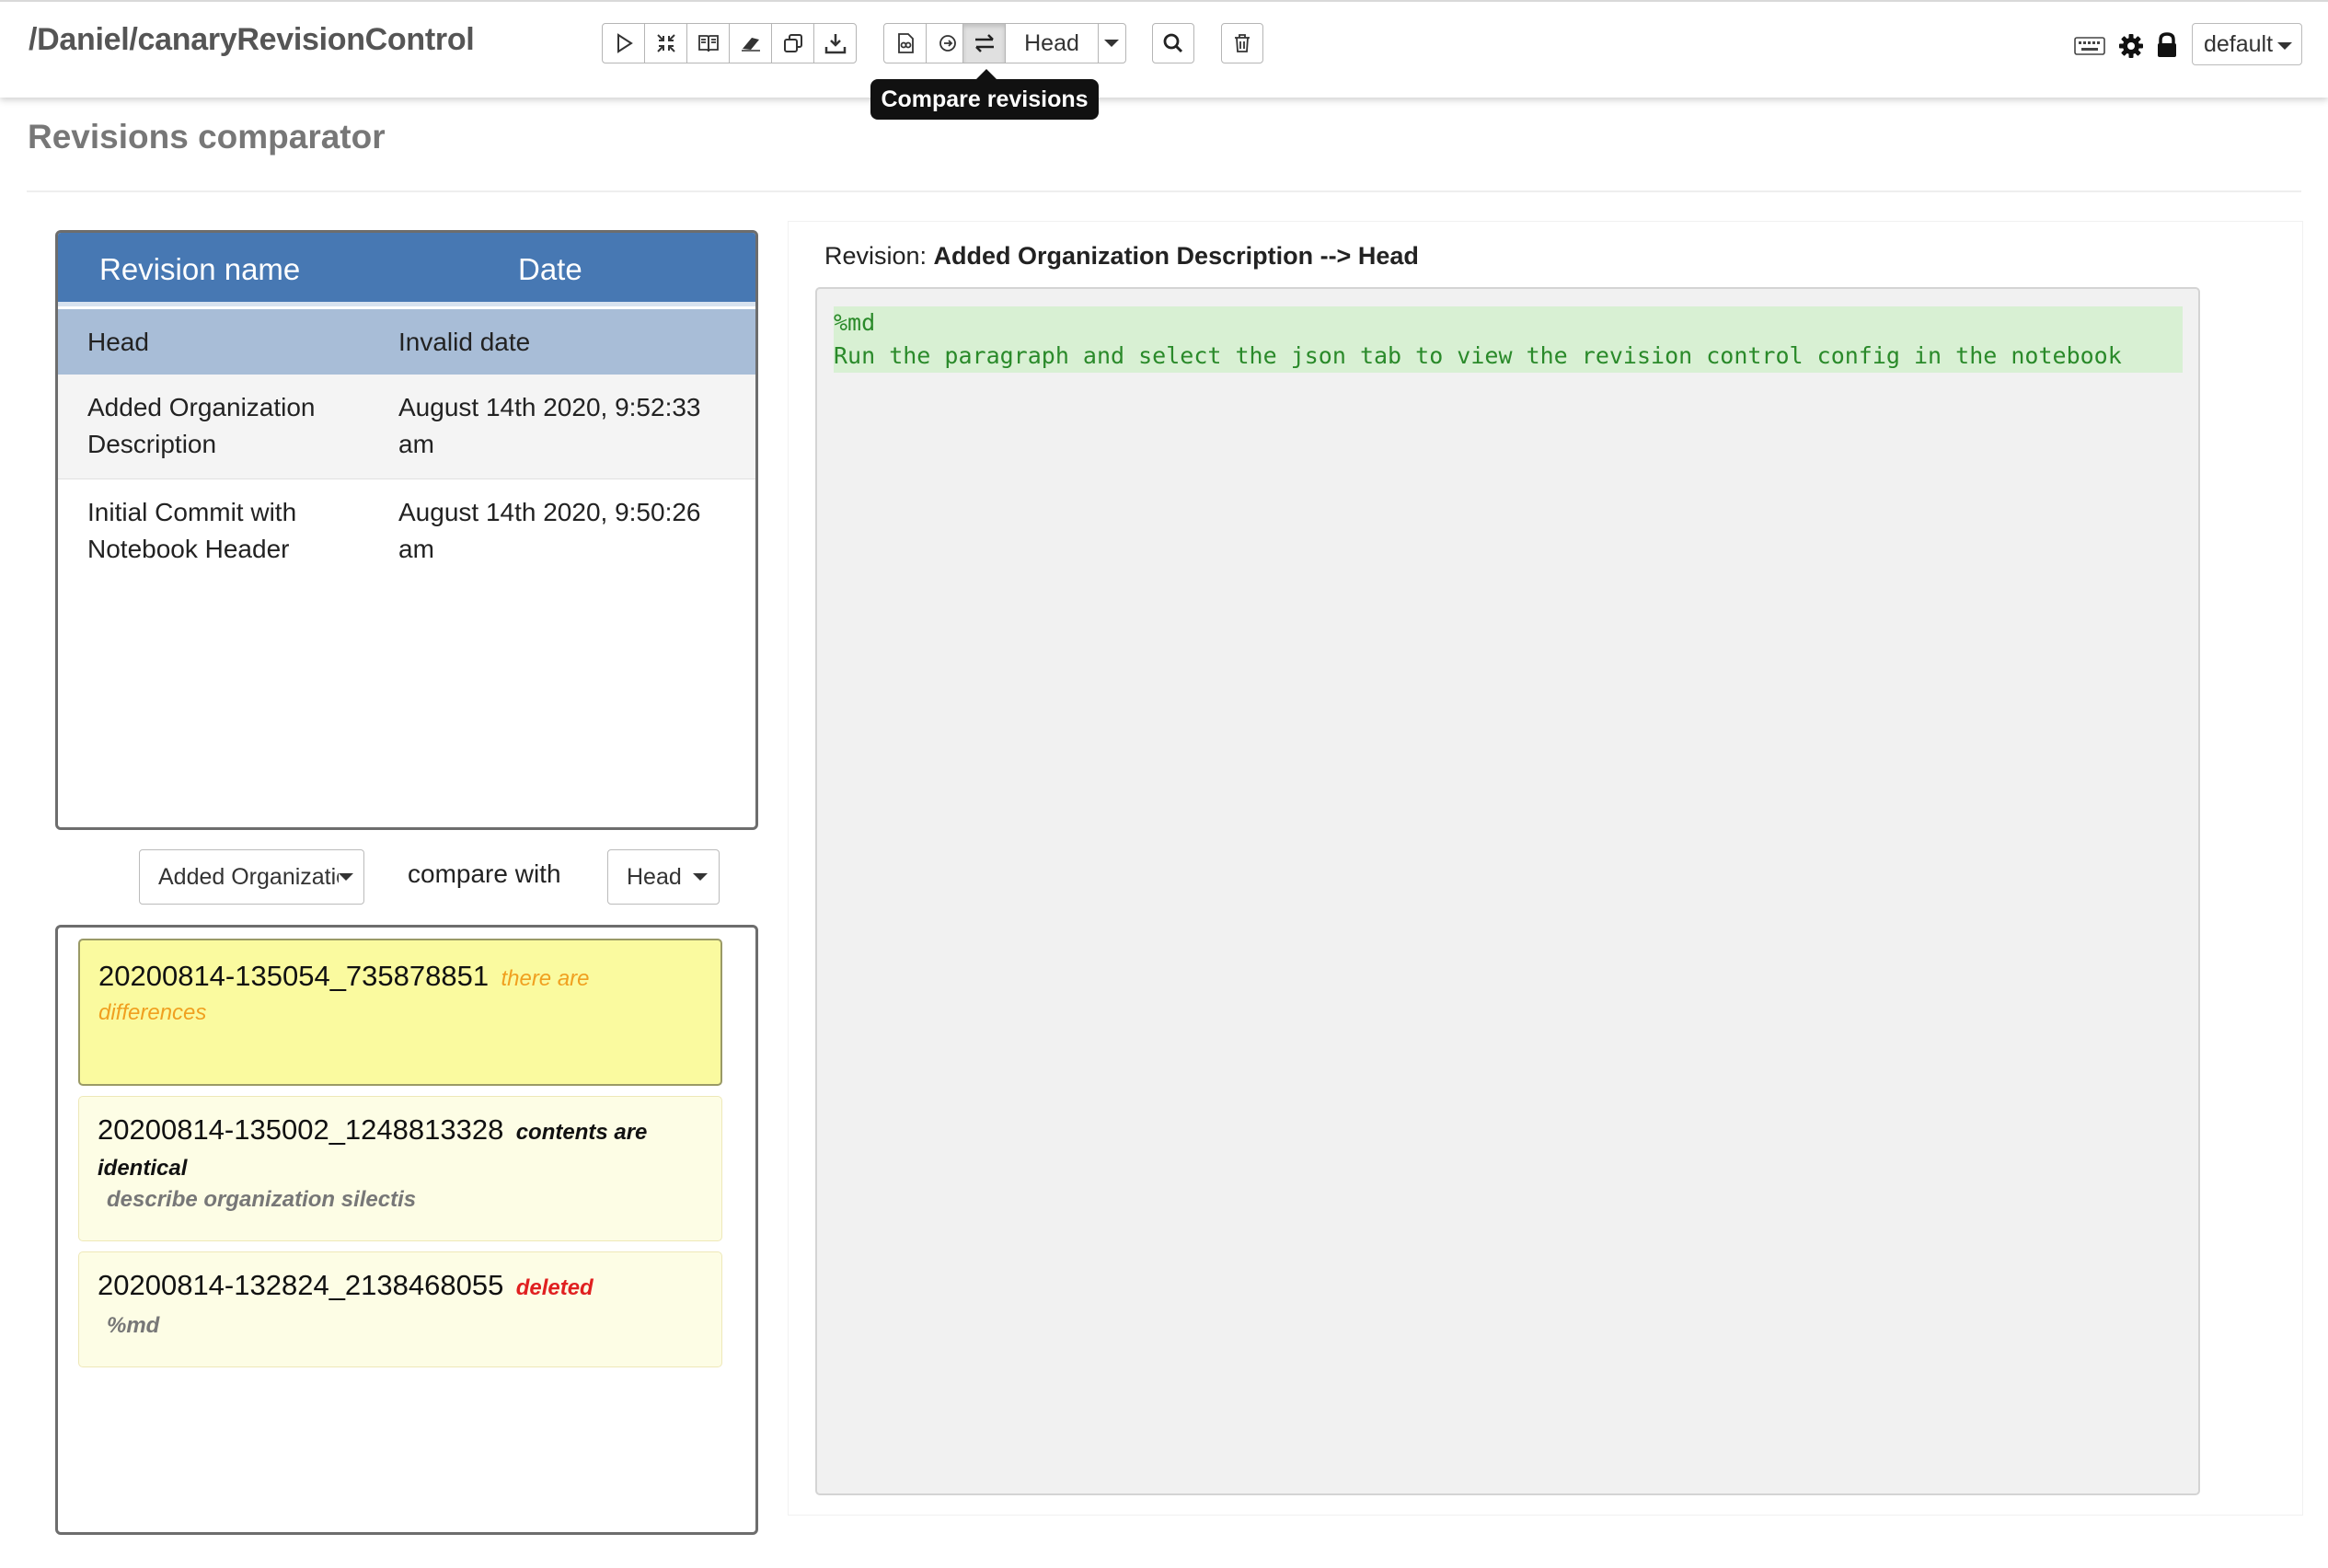 The width and height of the screenshot is (2328, 1568). Describe the element at coordinates (252, 40) in the screenshot. I see `notebook-title: /Daniel/canaryRevisionControl` at that location.